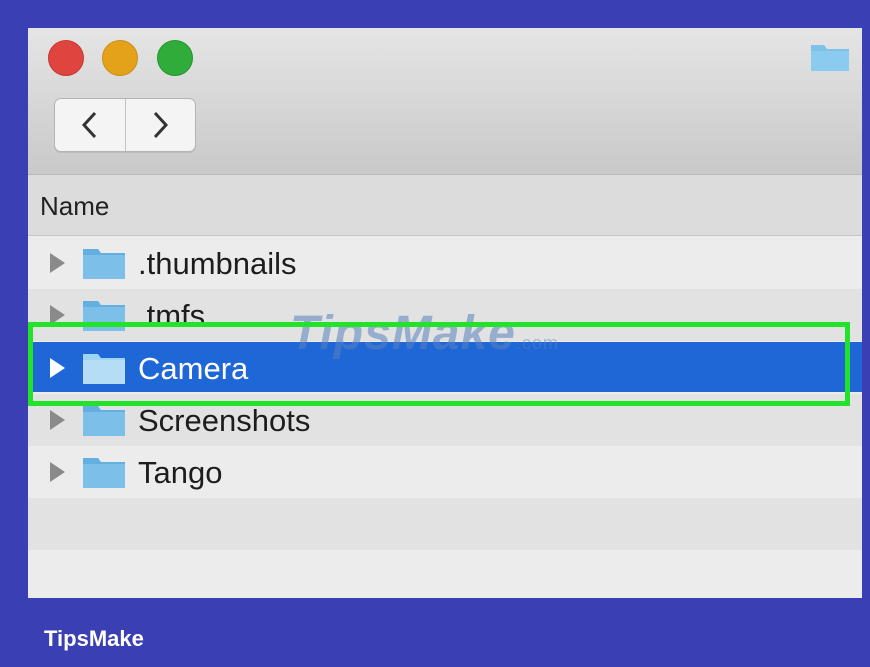 The height and width of the screenshot is (667, 870). What do you see at coordinates (217, 263) in the screenshot?
I see `list-item-label: .thumbnails` at bounding box center [217, 263].